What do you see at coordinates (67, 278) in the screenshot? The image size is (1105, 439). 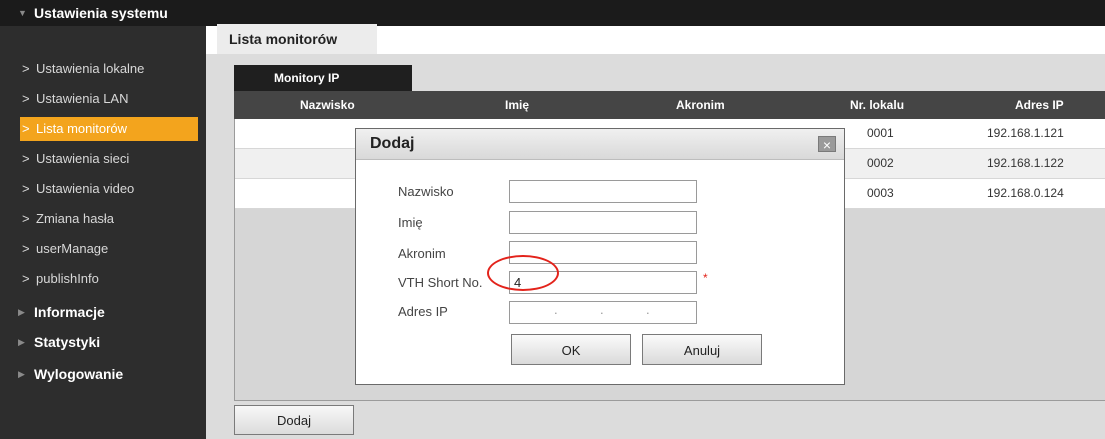 I see `sidebar-item-label: publishInfo` at bounding box center [67, 278].